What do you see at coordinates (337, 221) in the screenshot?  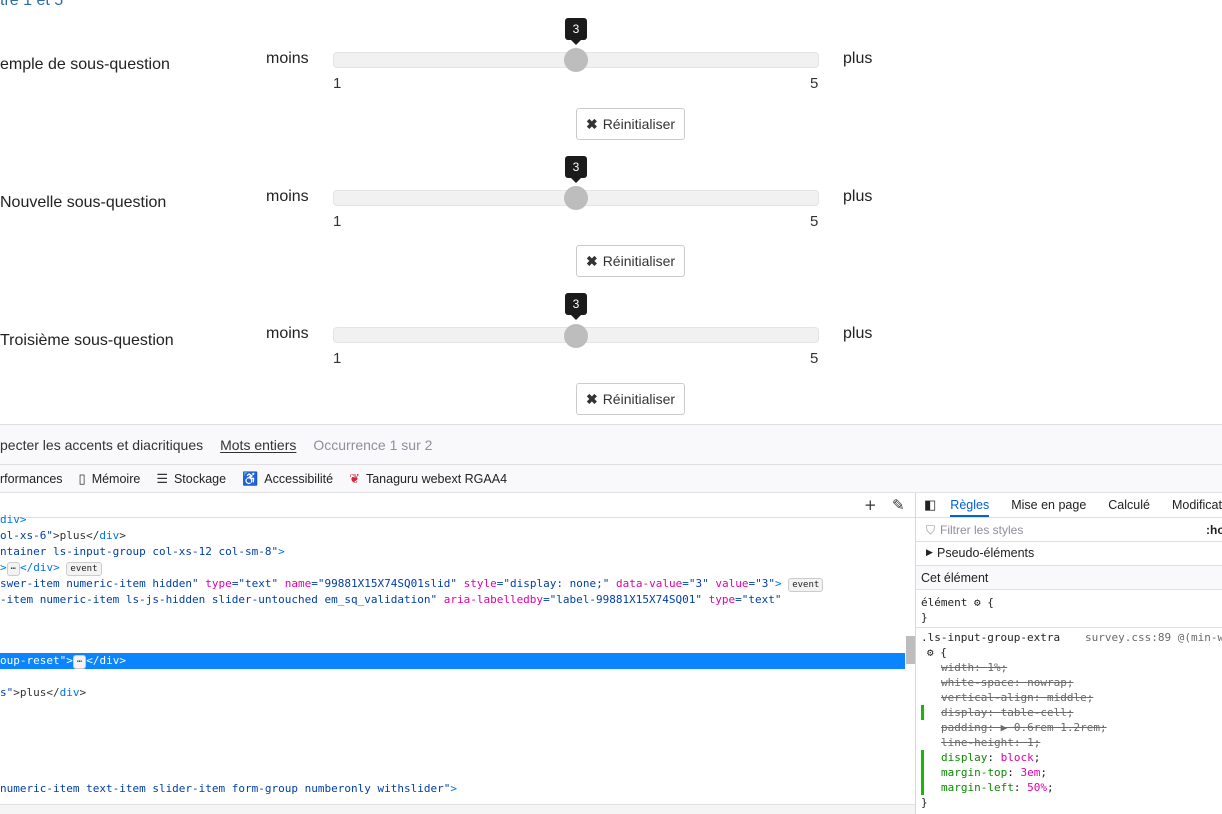 I see `slider-min-tick-2: 1` at bounding box center [337, 221].